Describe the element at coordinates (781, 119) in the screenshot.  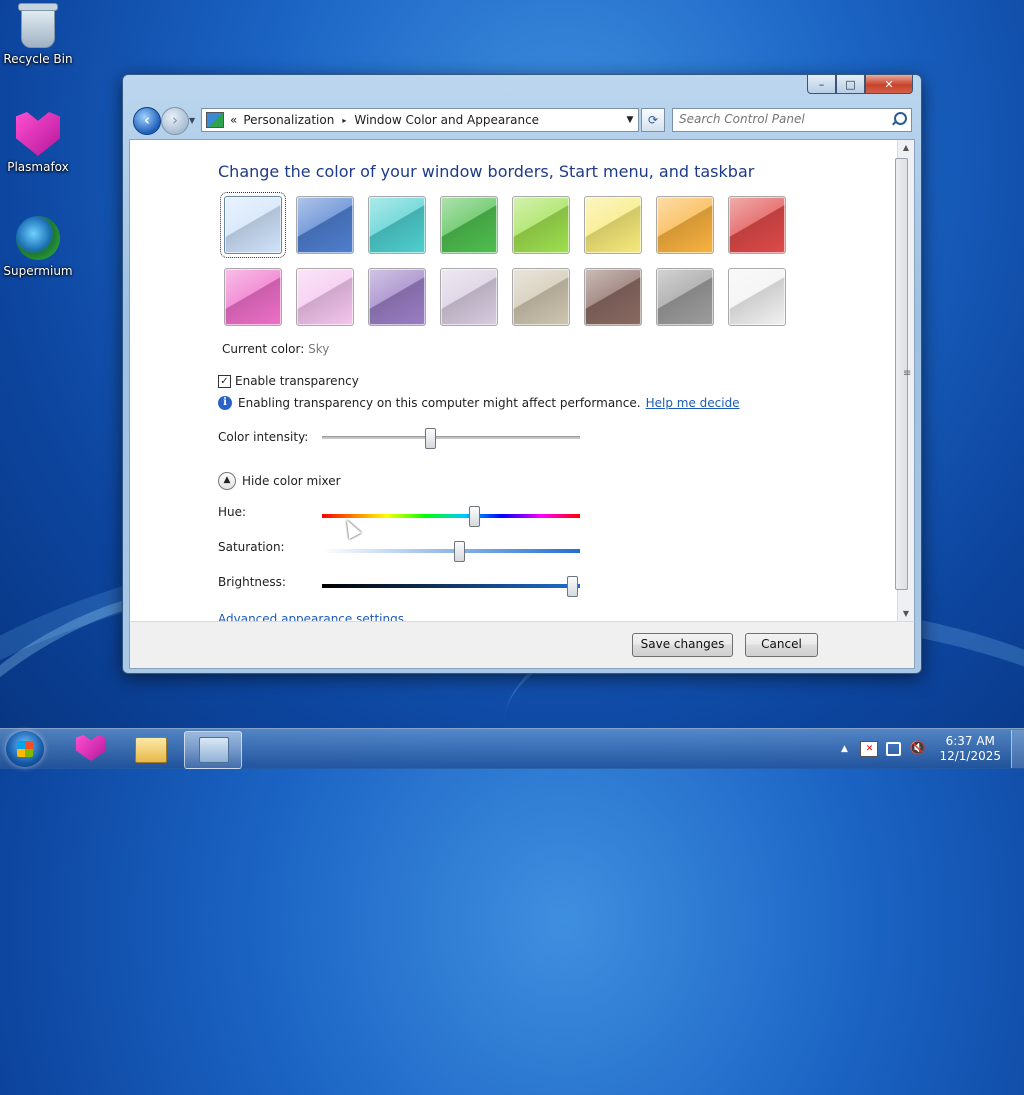
I see `search-input` at that location.